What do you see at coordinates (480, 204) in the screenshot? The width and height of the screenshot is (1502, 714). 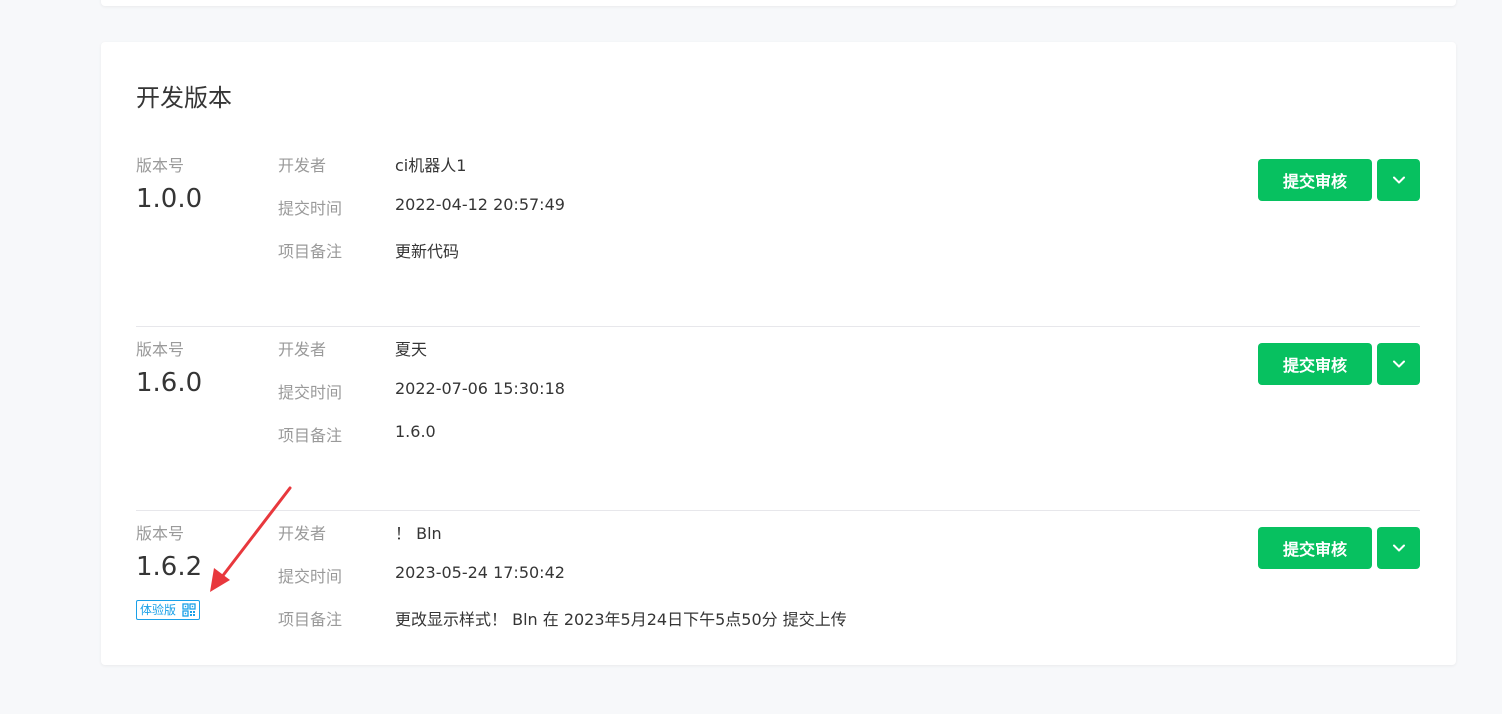 I see `submit-time-value: 2022-04-12 20:57:49` at bounding box center [480, 204].